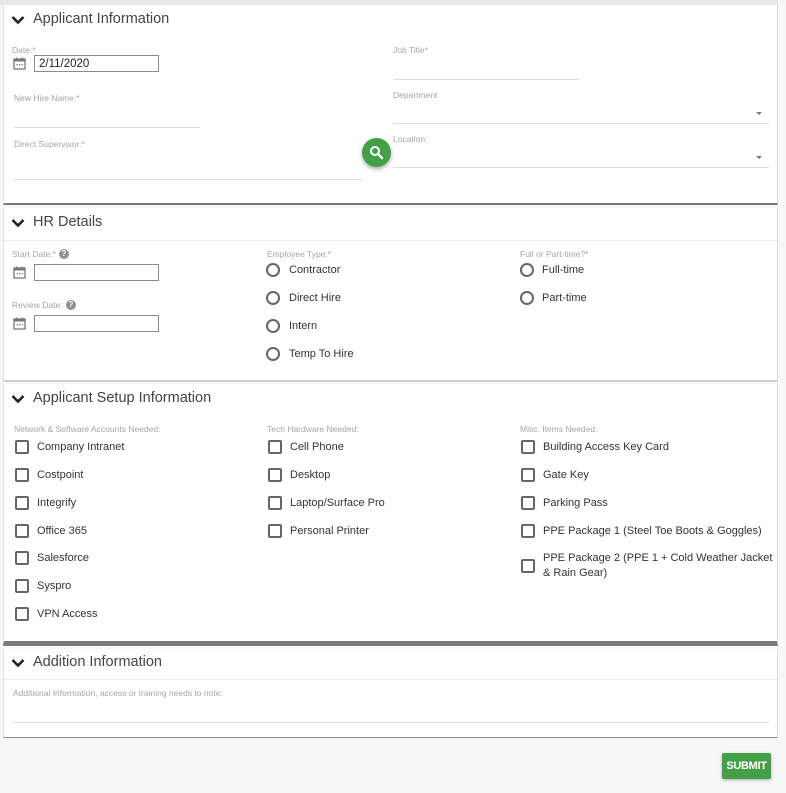 This screenshot has width=786, height=793. What do you see at coordinates (321, 354) in the screenshot?
I see `option-label: Temp To Hire` at bounding box center [321, 354].